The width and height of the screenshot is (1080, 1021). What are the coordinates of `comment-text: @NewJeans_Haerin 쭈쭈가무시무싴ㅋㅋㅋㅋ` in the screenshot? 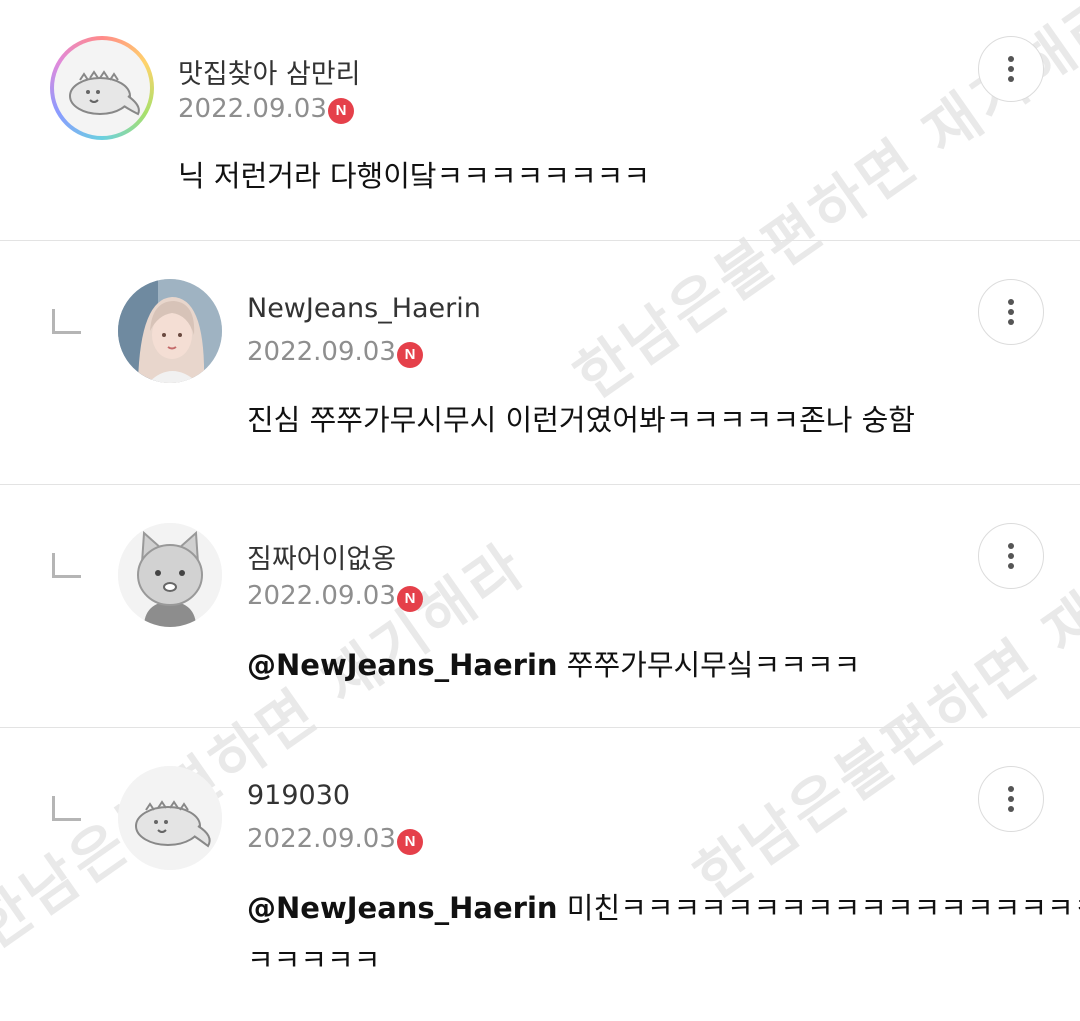 It's located at (553, 665).